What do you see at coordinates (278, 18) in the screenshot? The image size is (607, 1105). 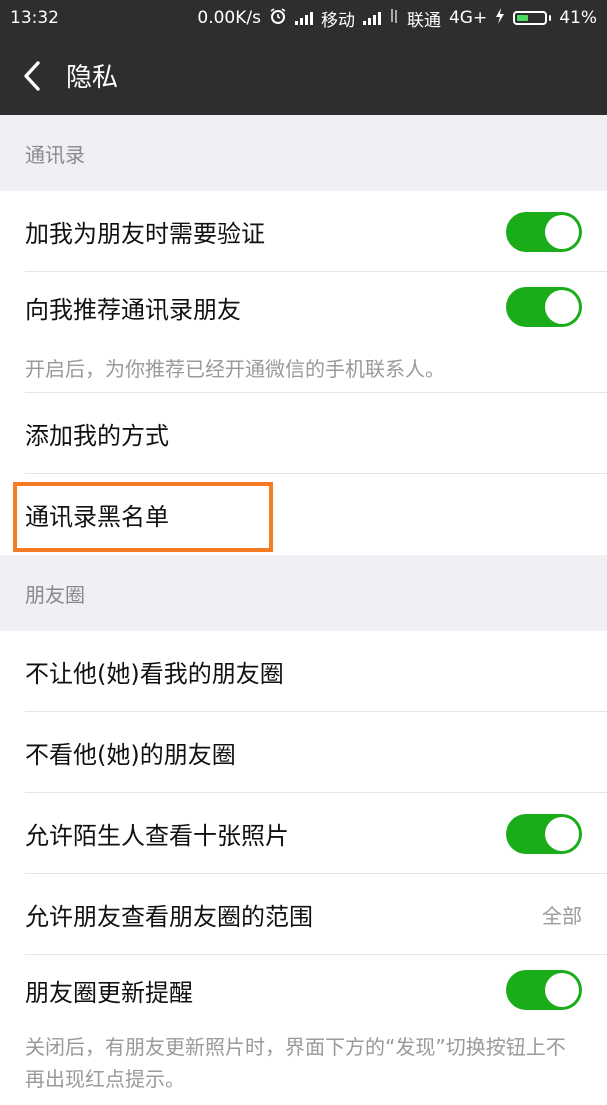 I see `alarm-icon` at bounding box center [278, 18].